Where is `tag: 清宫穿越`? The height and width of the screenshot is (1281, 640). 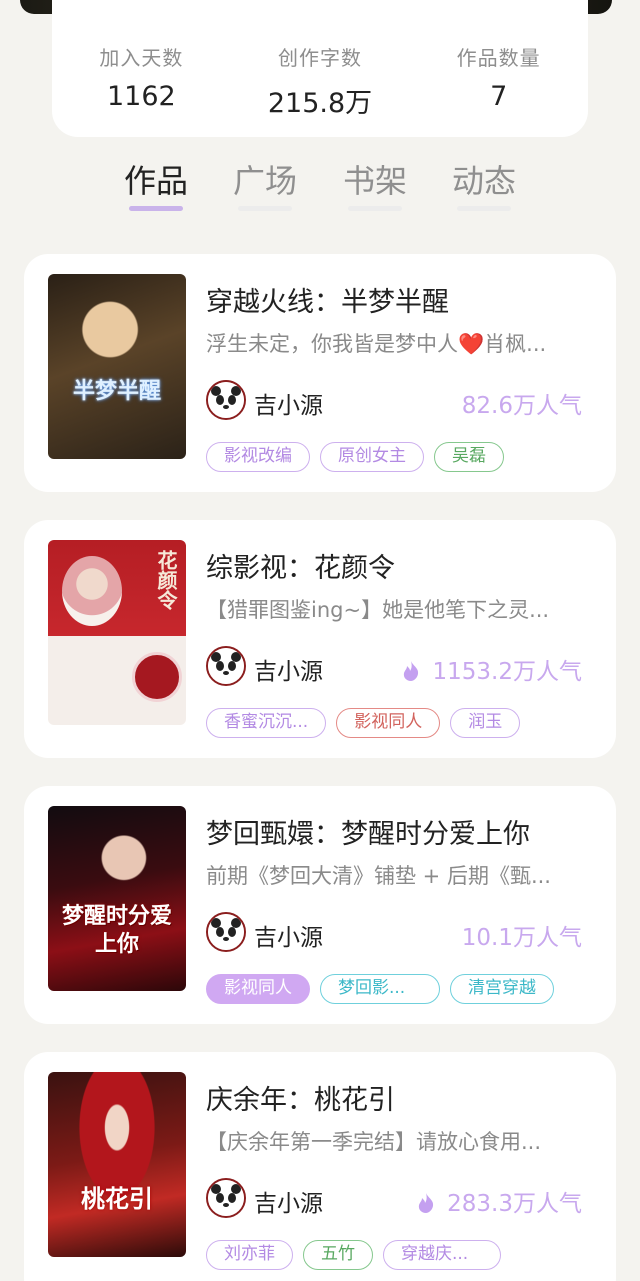
tag: 清宫穿越 is located at coordinates (502, 989).